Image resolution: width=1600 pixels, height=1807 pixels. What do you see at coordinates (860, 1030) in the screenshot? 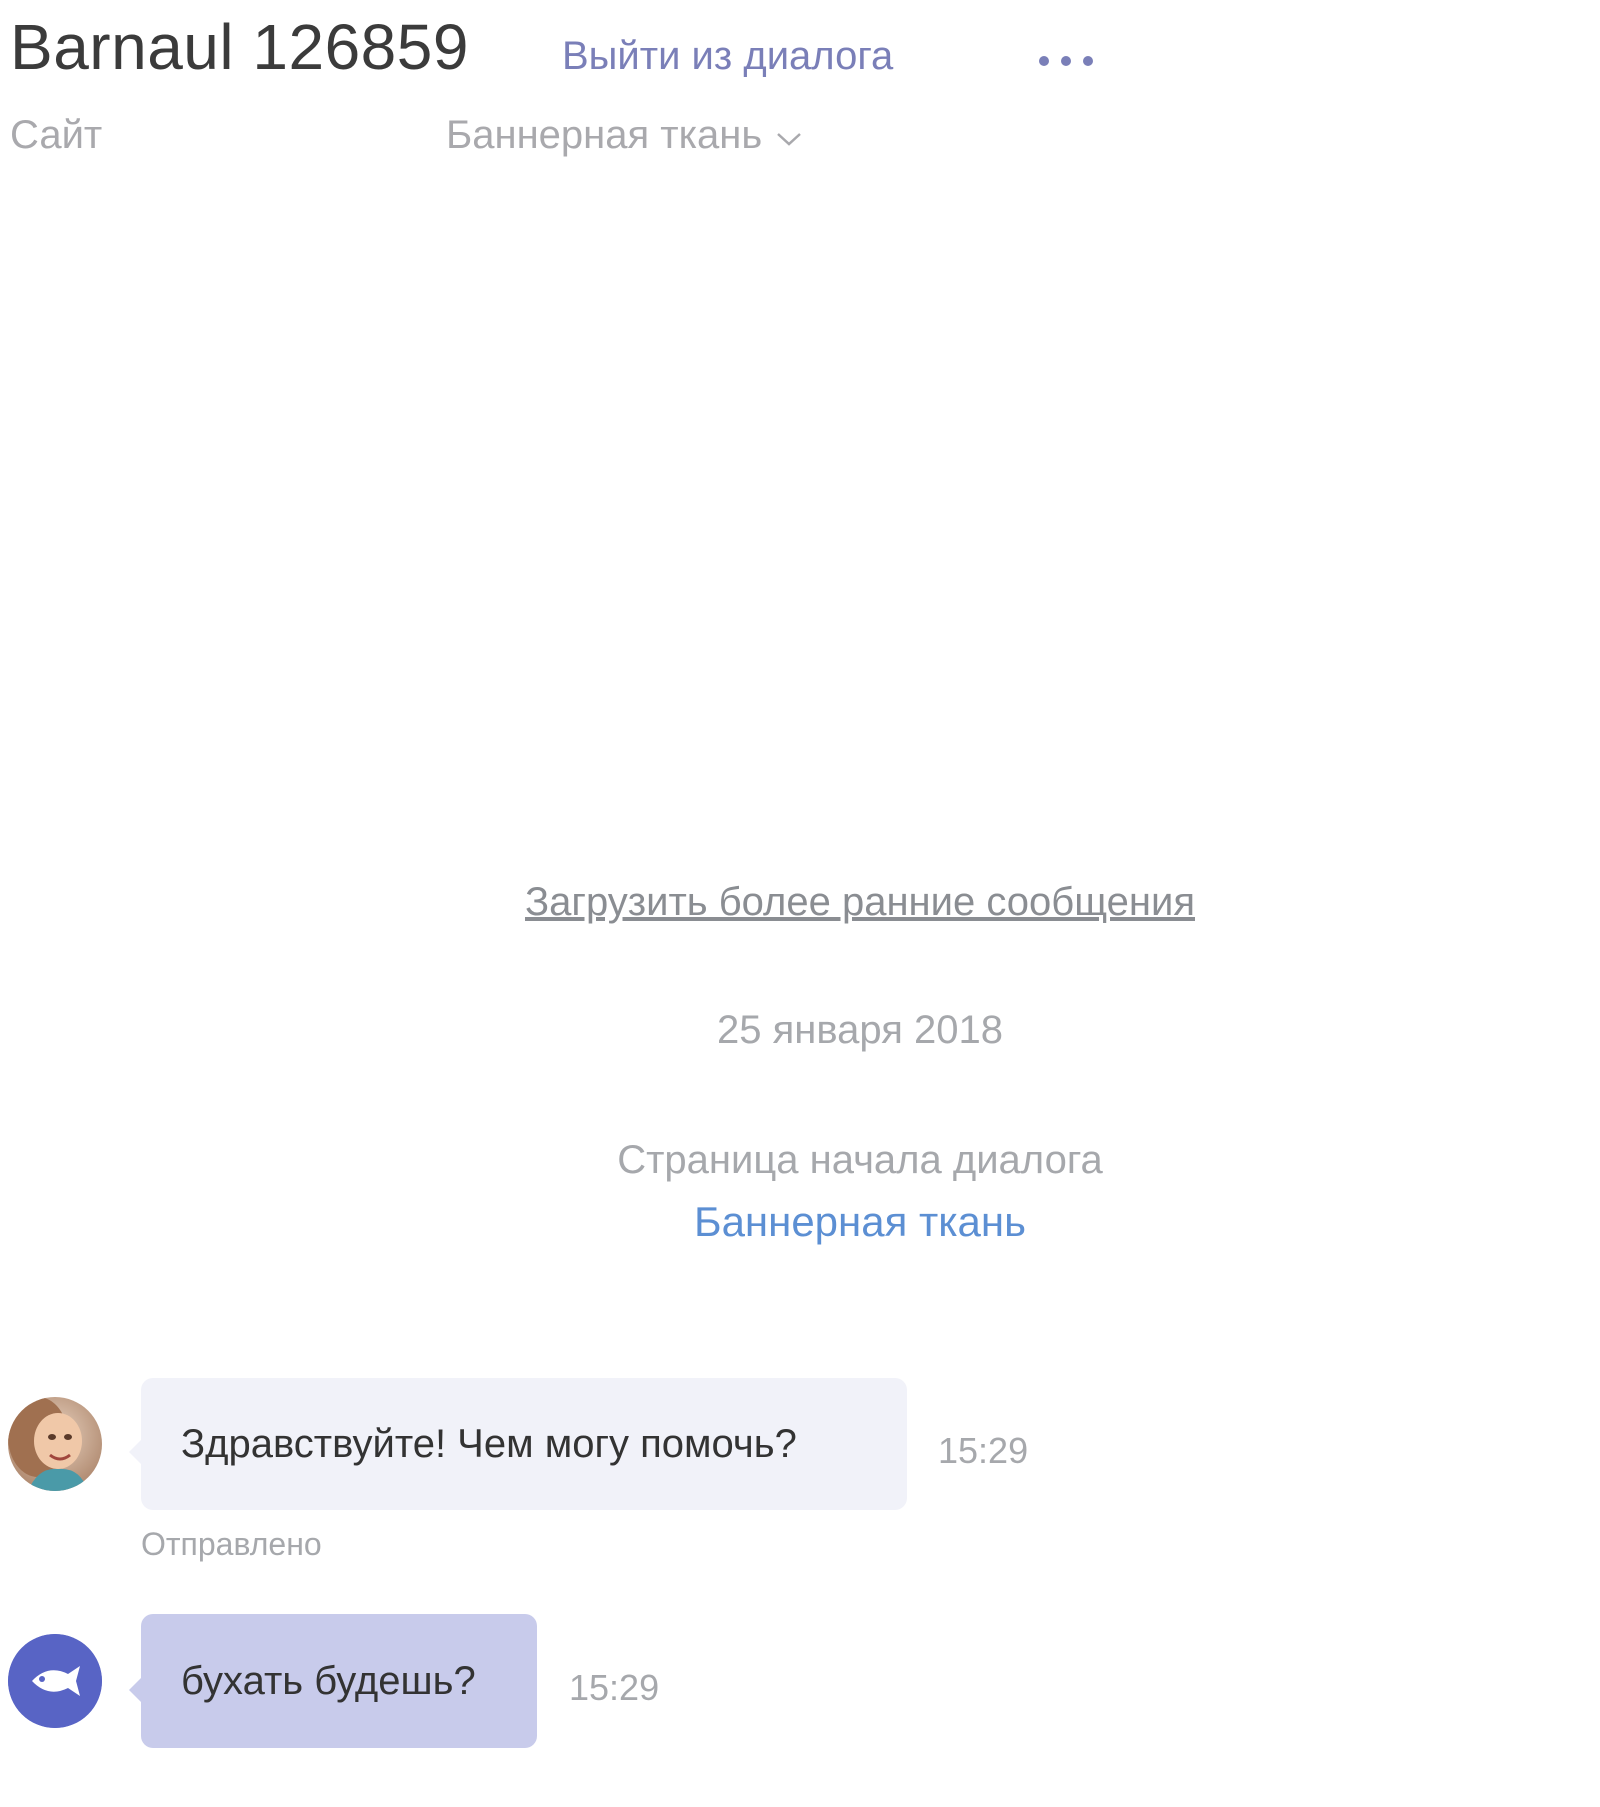
I see `date-separator: 25 января 2018` at bounding box center [860, 1030].